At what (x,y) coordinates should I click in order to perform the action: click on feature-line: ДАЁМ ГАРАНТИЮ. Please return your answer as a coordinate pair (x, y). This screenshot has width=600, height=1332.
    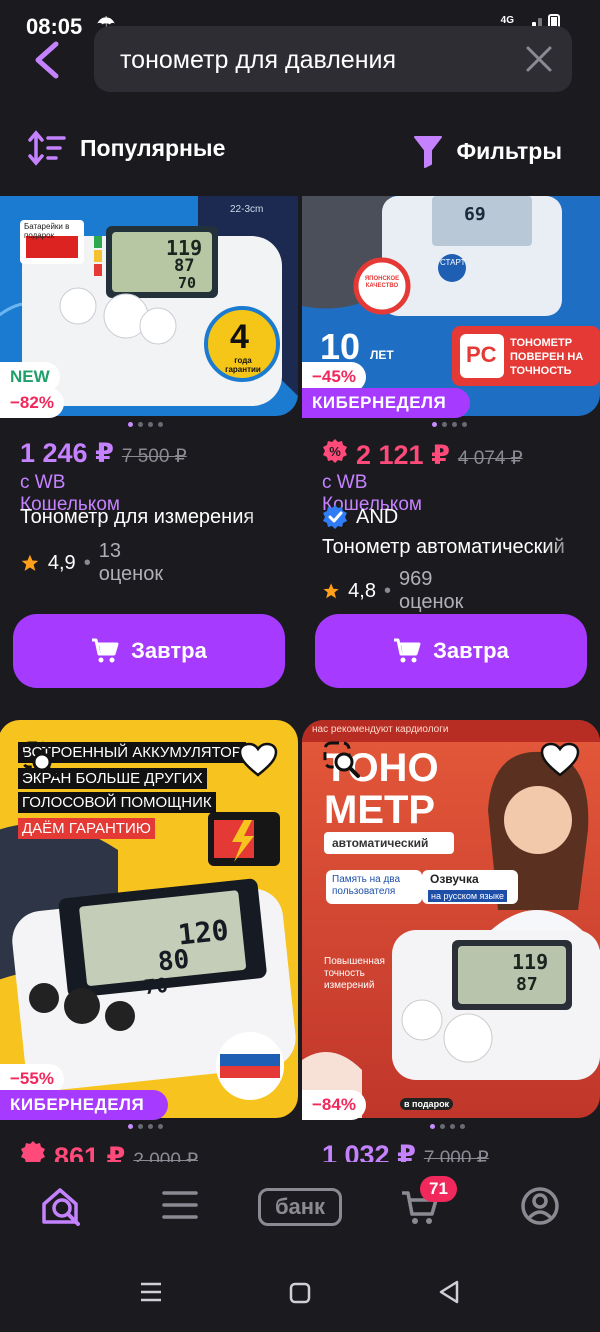
    Looking at the image, I should click on (86, 828).